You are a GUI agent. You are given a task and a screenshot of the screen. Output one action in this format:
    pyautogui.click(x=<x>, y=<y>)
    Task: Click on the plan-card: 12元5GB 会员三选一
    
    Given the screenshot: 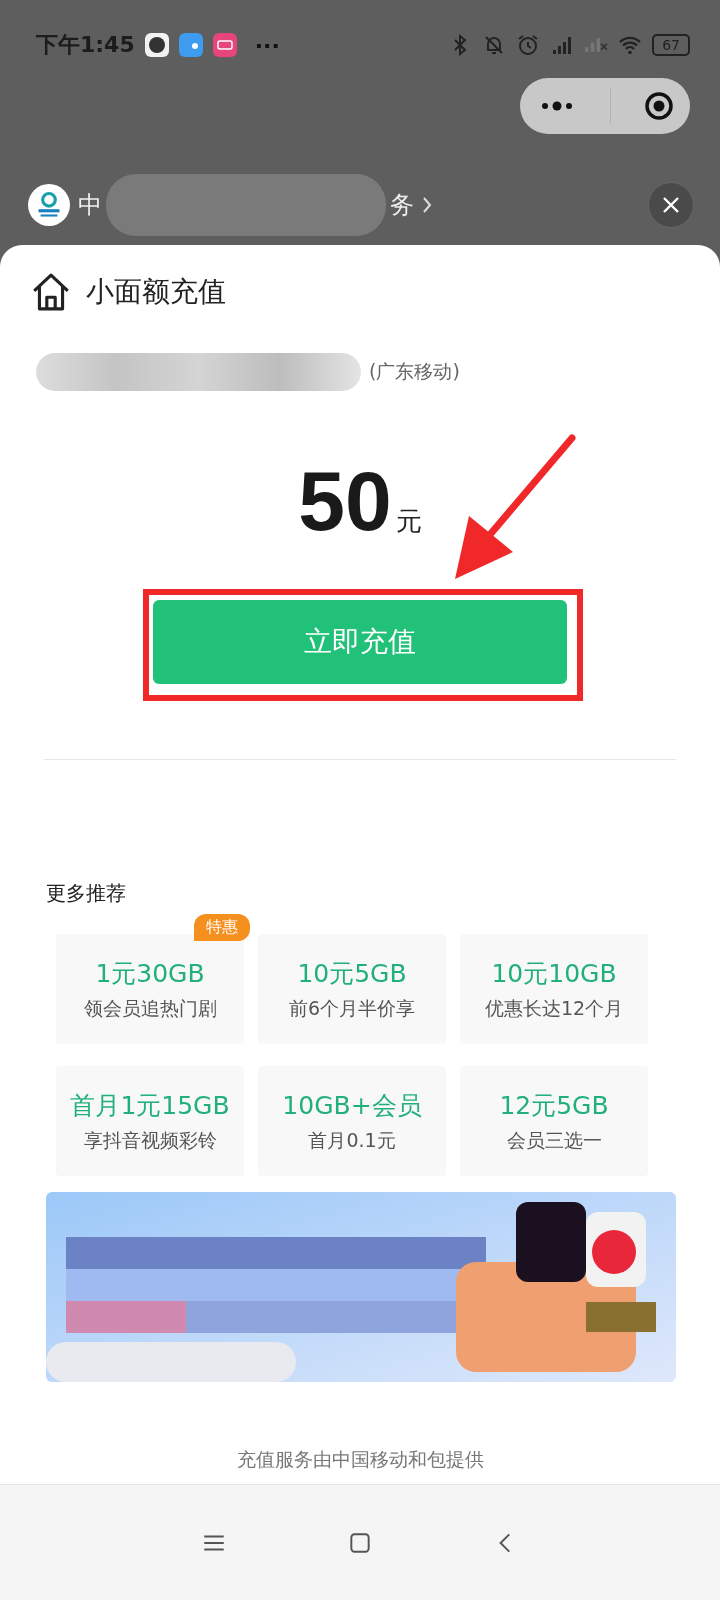 What is the action you would take?
    pyautogui.click(x=554, y=1121)
    